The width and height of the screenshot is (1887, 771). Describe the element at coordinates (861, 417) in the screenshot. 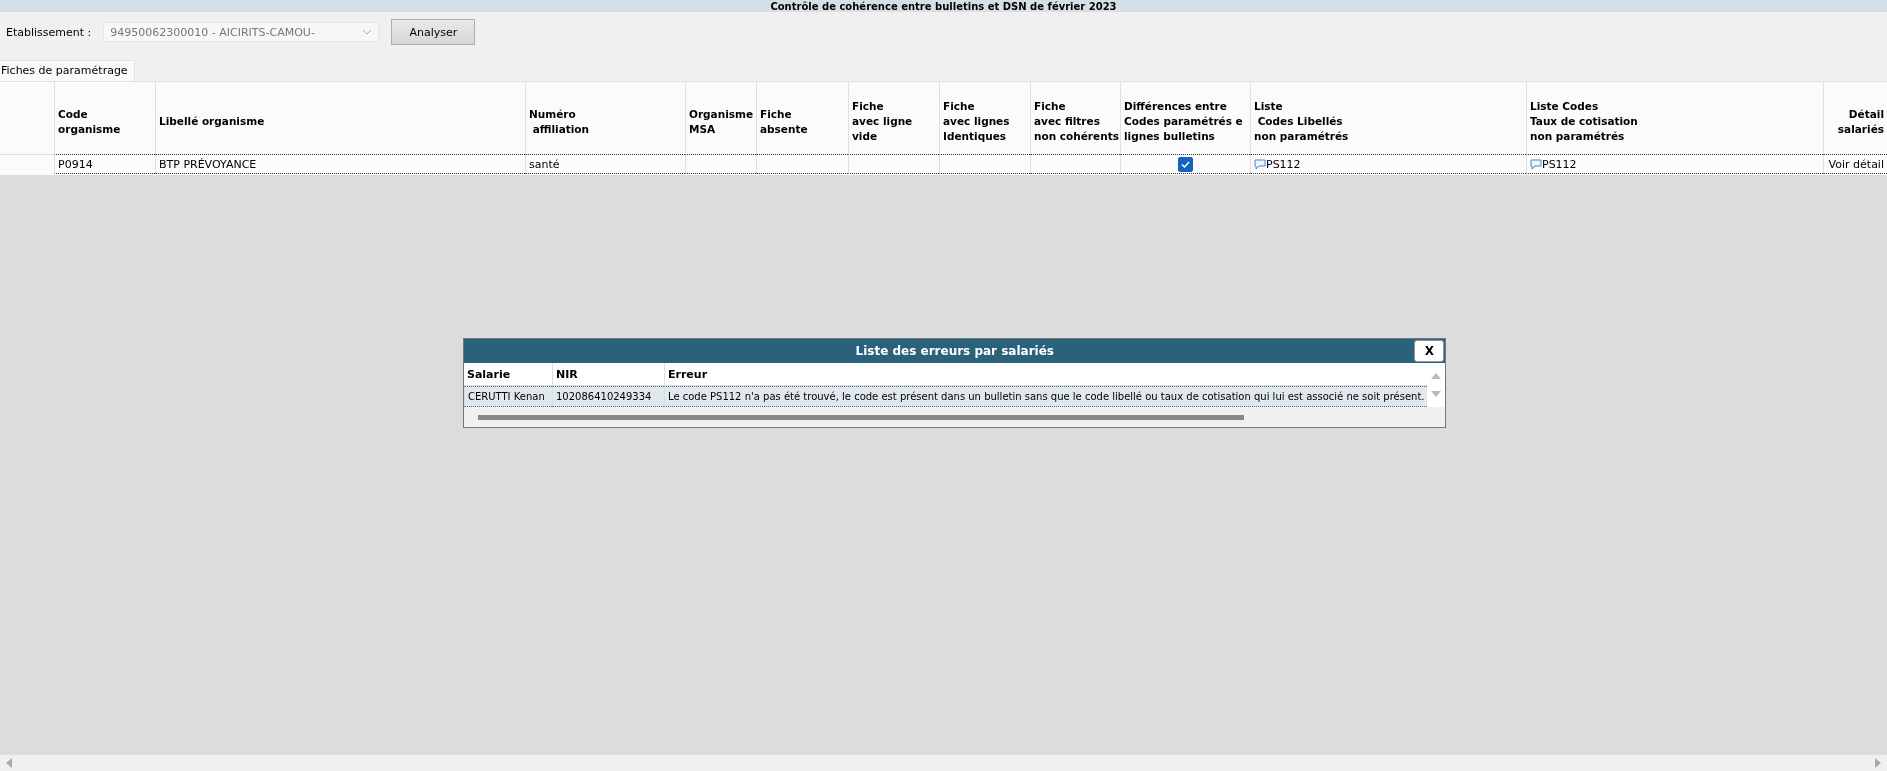

I see `scrollbar-thumb` at that location.